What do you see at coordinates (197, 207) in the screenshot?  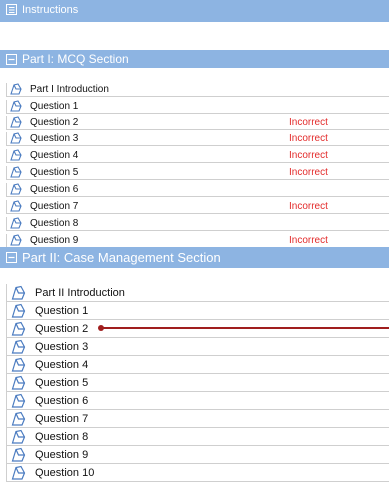 I see `part1-question-7: Question 7 Incorrect` at bounding box center [197, 207].